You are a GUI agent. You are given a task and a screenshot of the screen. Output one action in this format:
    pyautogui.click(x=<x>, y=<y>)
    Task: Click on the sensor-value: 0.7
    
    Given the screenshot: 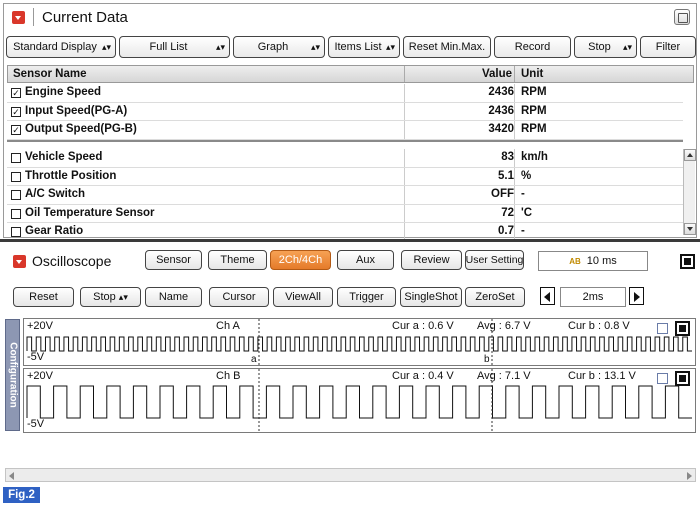 What is the action you would take?
    pyautogui.click(x=506, y=231)
    